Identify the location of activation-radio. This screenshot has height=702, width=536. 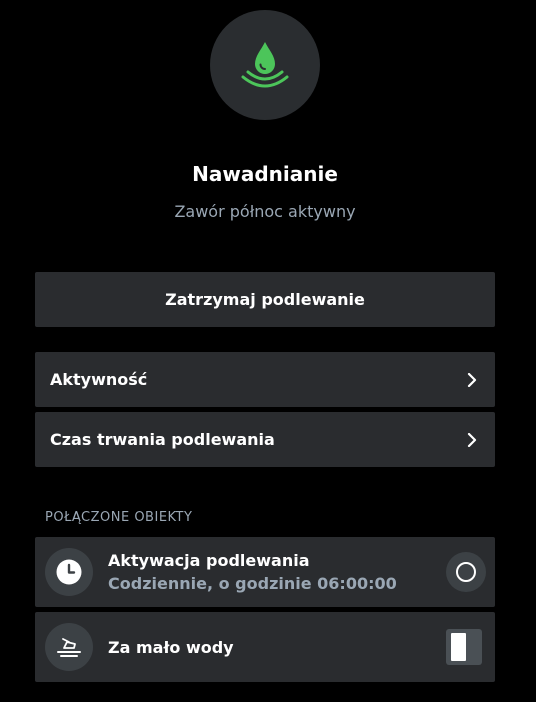
(466, 572).